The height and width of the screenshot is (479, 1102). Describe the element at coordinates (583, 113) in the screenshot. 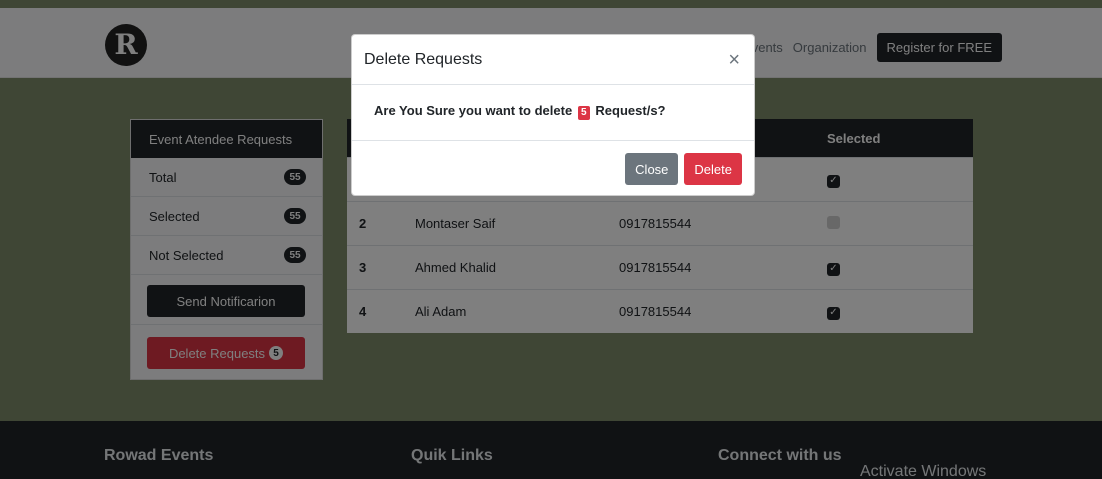

I see `delete-count-badge: 5` at that location.